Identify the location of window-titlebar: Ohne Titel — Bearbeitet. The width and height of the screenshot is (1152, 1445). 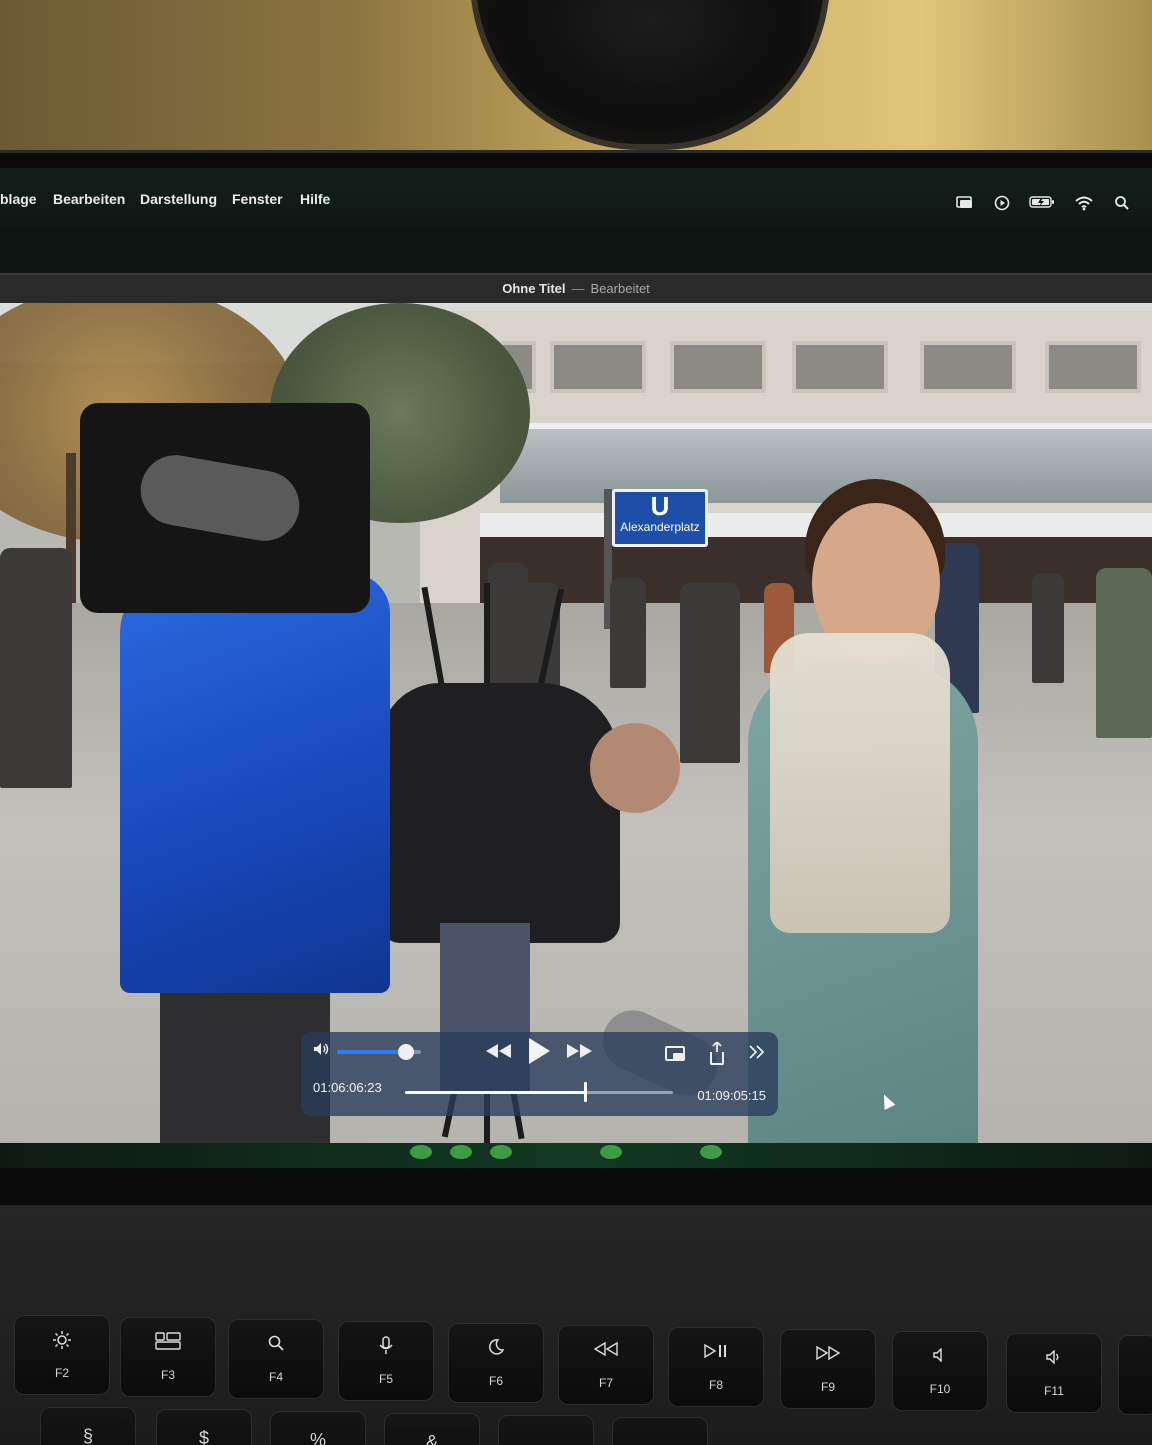
(576, 289).